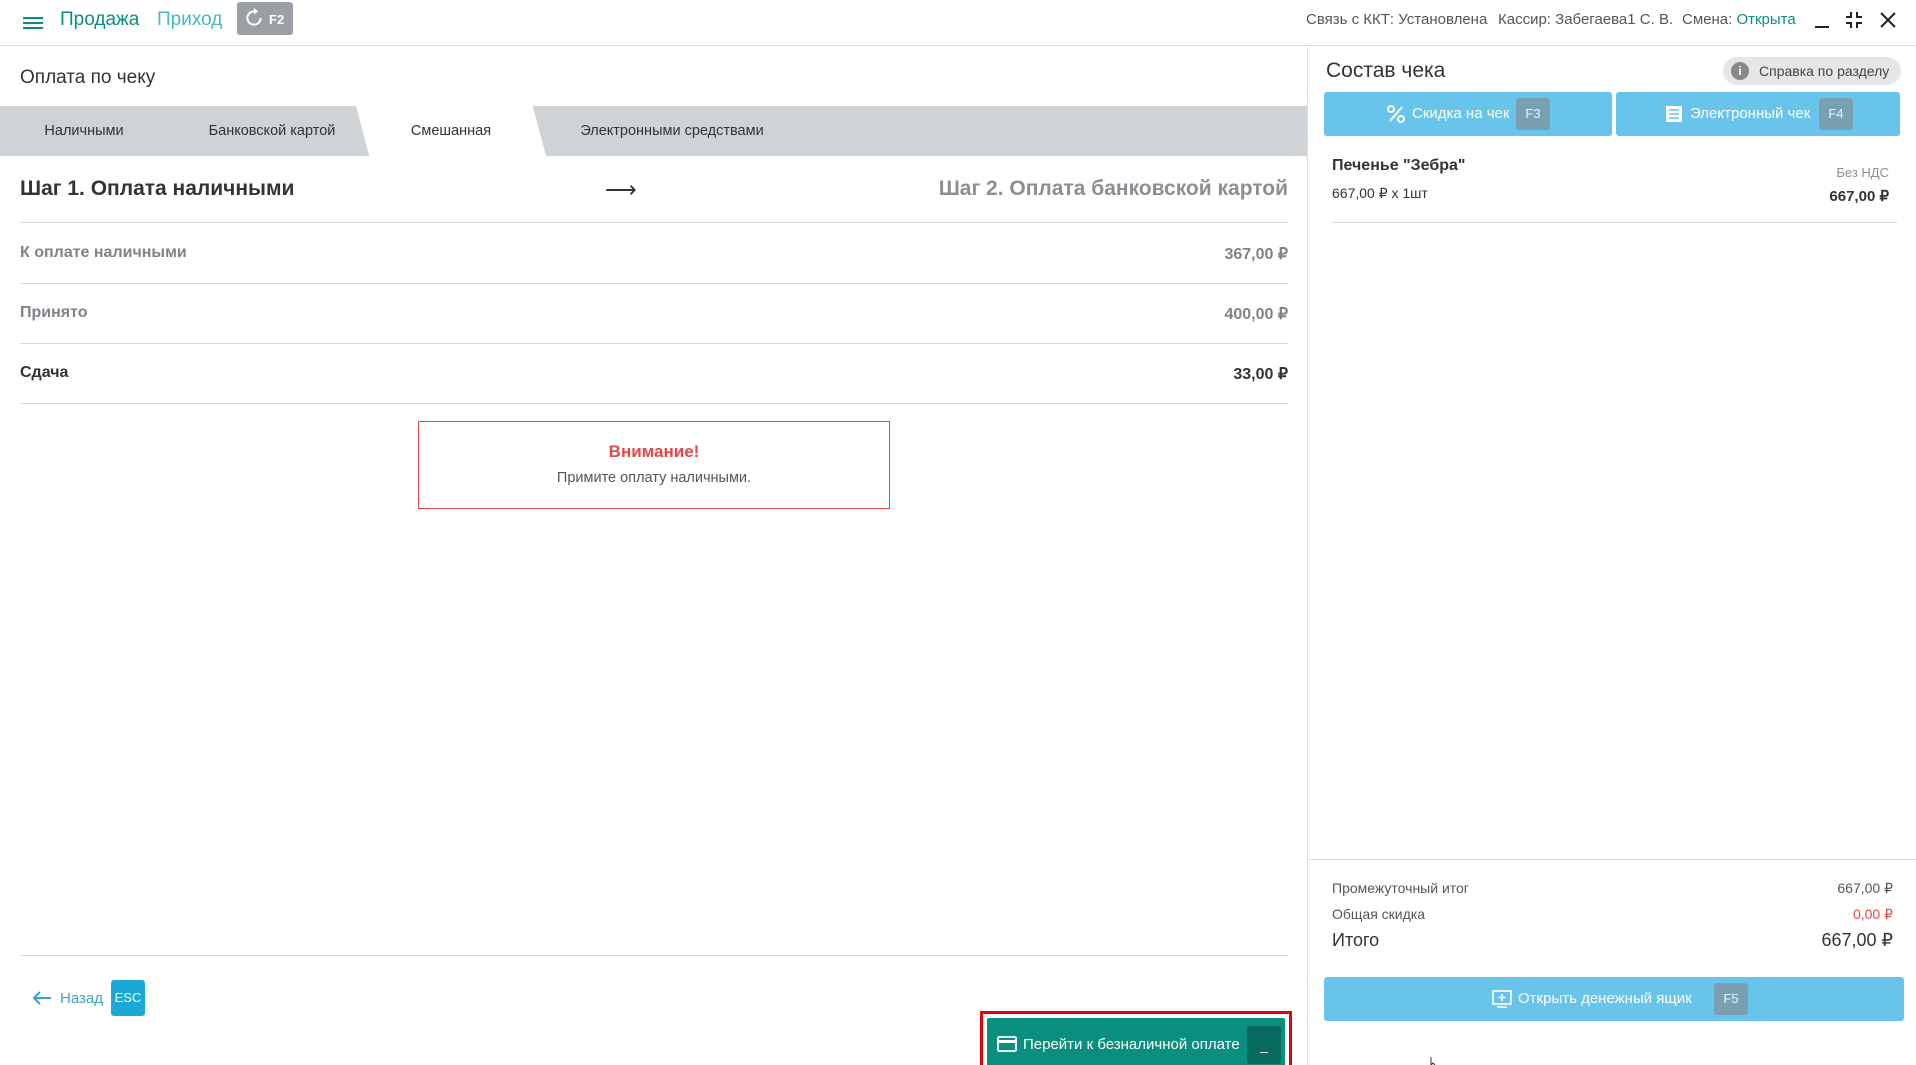  What do you see at coordinates (1586, 19) in the screenshot?
I see `cashier-name: Кассир: Забегаева1 С. В.` at bounding box center [1586, 19].